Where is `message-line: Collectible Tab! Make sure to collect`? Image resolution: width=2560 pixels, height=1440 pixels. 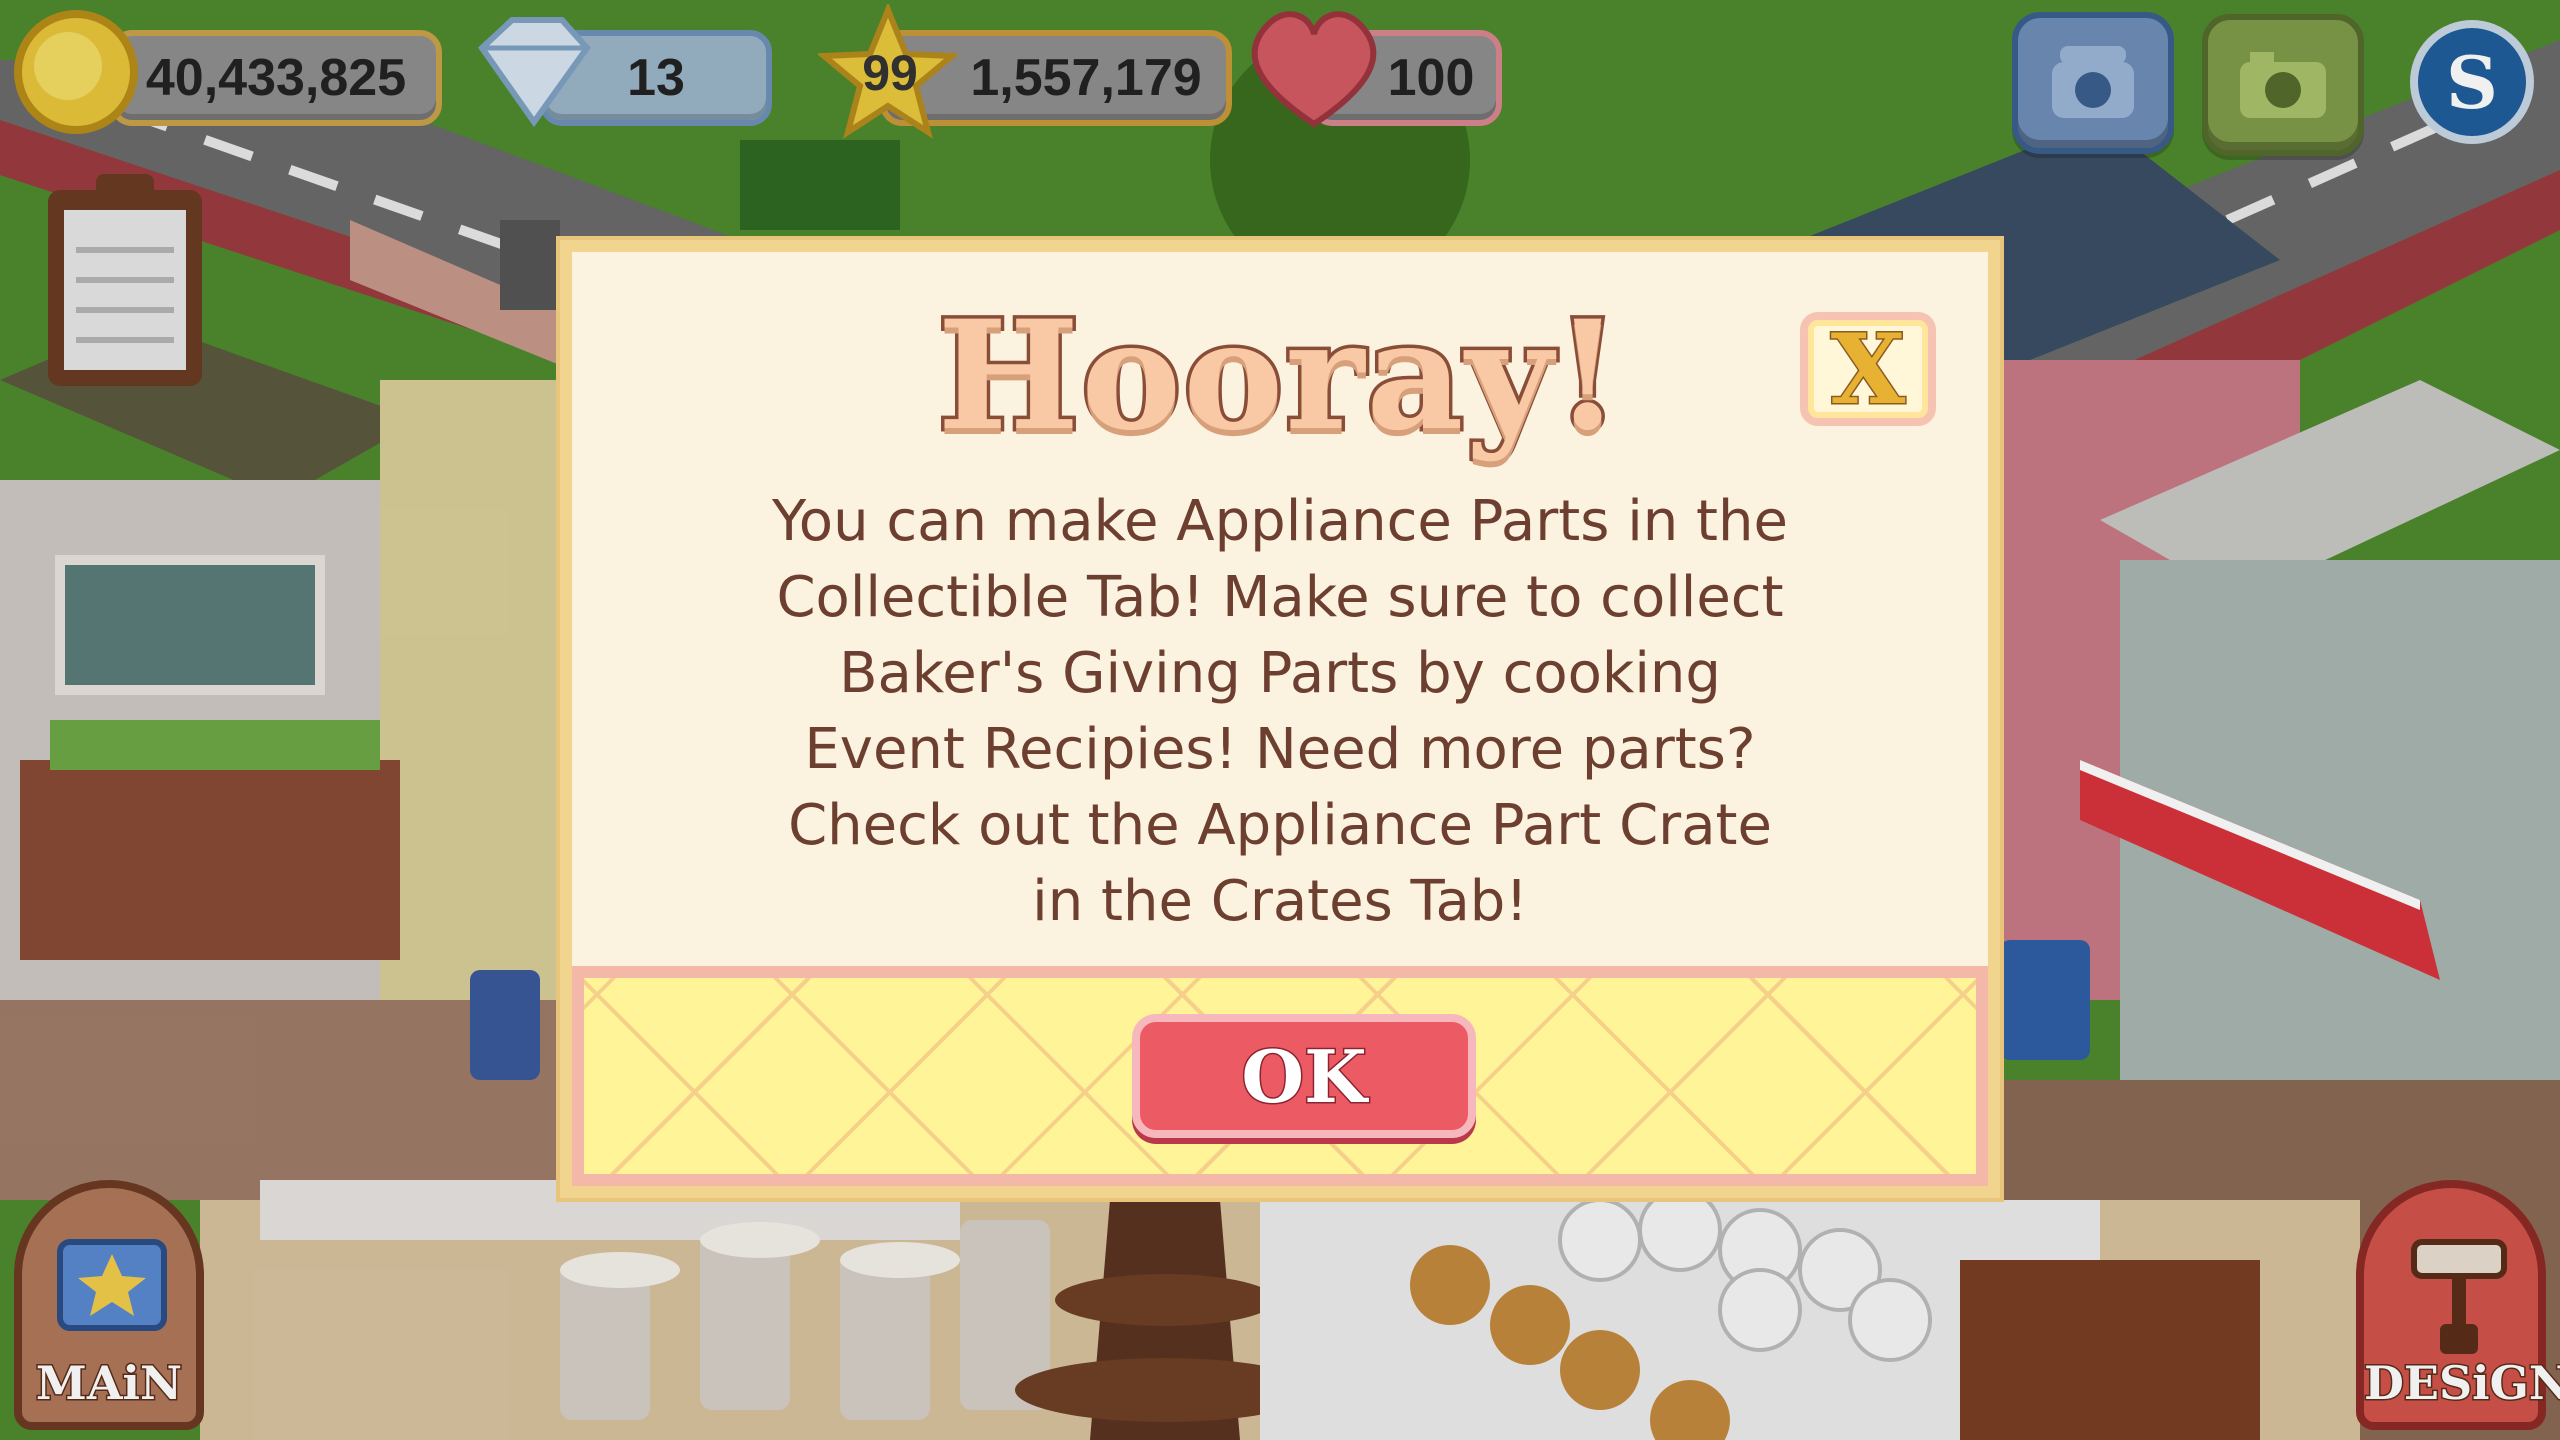
message-line: Collectible Tab! Make sure to collect is located at coordinates (1280, 597).